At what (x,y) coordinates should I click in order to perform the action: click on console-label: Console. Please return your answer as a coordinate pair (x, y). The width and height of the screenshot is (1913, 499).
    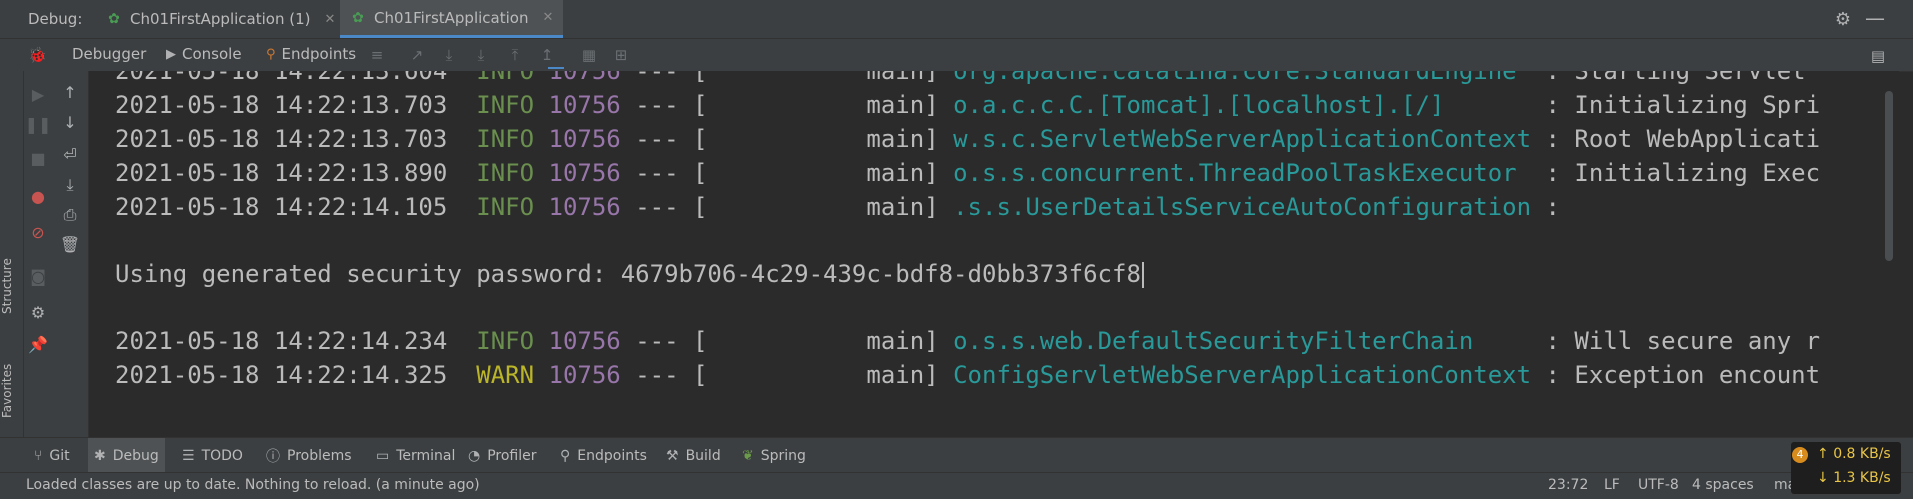
    Looking at the image, I should click on (212, 54).